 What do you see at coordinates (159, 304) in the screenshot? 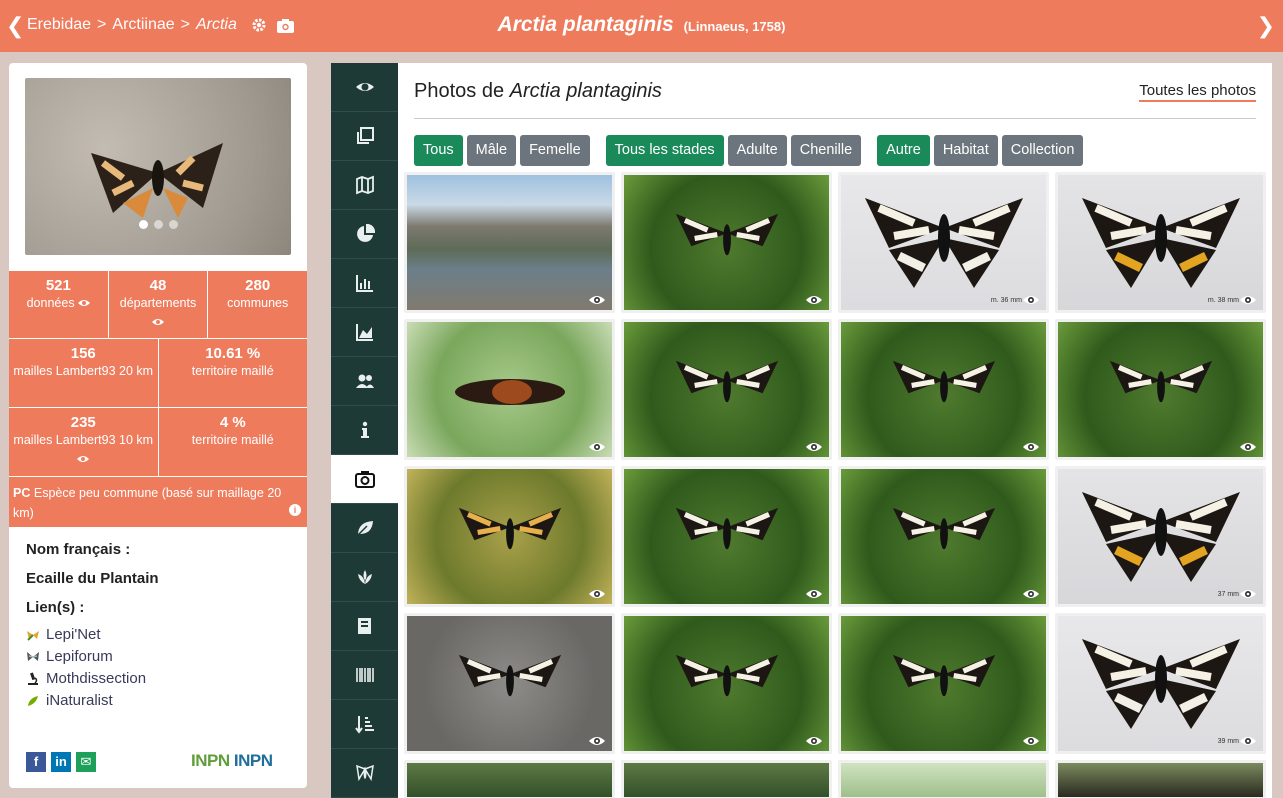
I see `stat-departements: 48 départements` at bounding box center [159, 304].